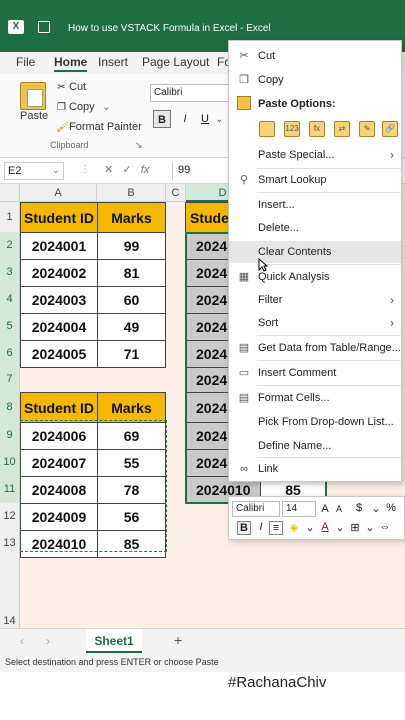 Image resolution: width=405 pixels, height=720 pixels. What do you see at coordinates (59, 246) in the screenshot?
I see `table1-cell: 2024001` at bounding box center [59, 246].